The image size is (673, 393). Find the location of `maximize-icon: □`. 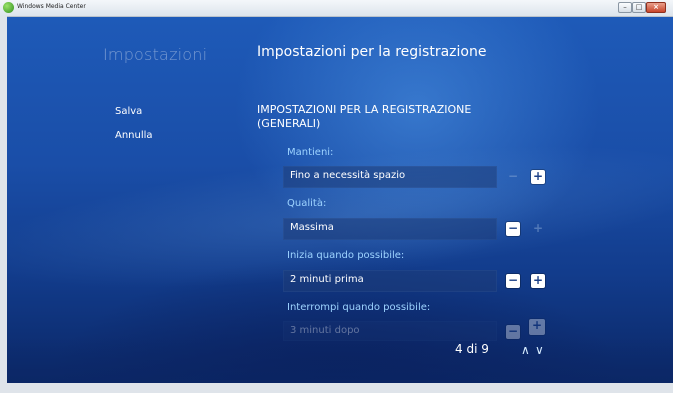

maximize-icon: □ is located at coordinates (639, 7).